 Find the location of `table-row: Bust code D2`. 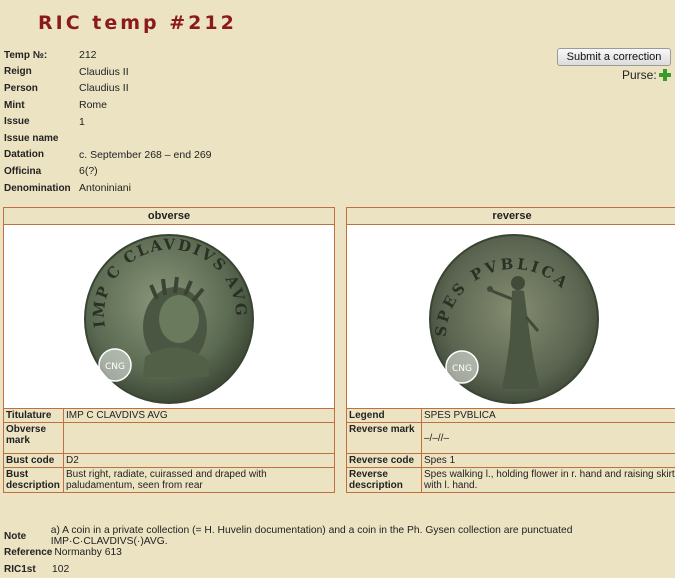

table-row: Bust code D2 is located at coordinates (169, 461).